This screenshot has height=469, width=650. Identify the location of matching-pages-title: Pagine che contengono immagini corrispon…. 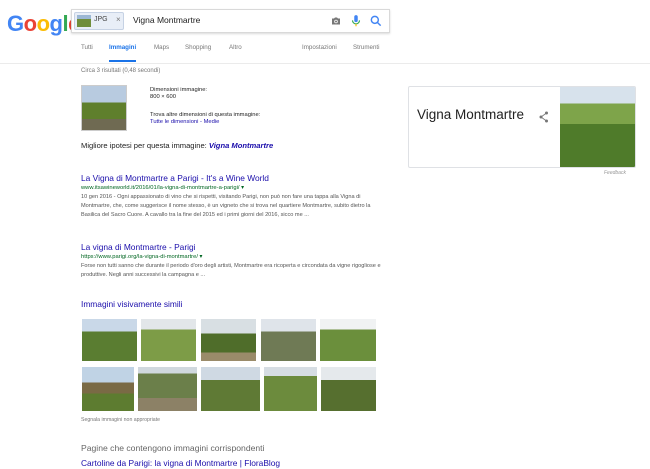
(173, 448).